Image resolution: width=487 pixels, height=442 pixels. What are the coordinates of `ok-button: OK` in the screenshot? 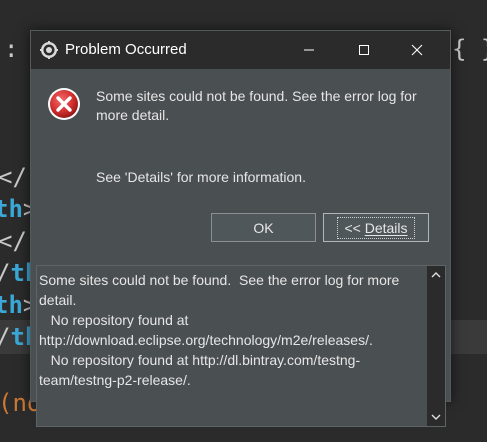 It's located at (263, 227).